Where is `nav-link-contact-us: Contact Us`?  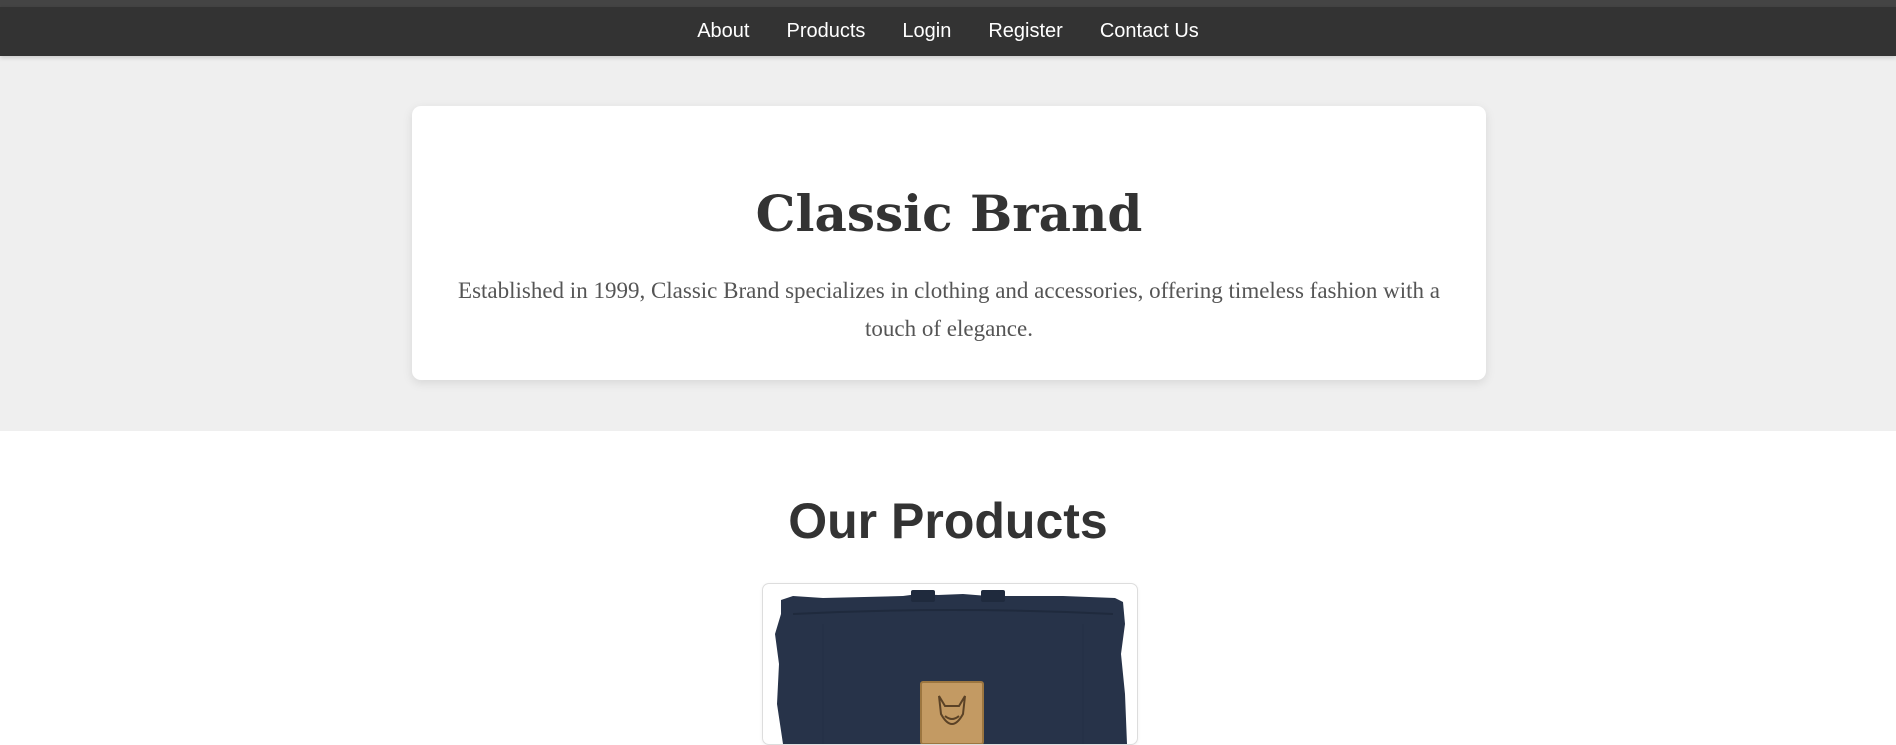
nav-link-contact-us: Contact Us is located at coordinates (1149, 31).